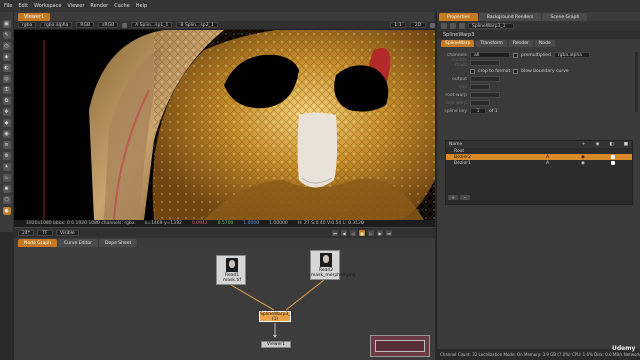 The height and width of the screenshot is (360, 640). What do you see at coordinates (6, 134) in the screenshot?
I see `views-icon: ◉` at bounding box center [6, 134].